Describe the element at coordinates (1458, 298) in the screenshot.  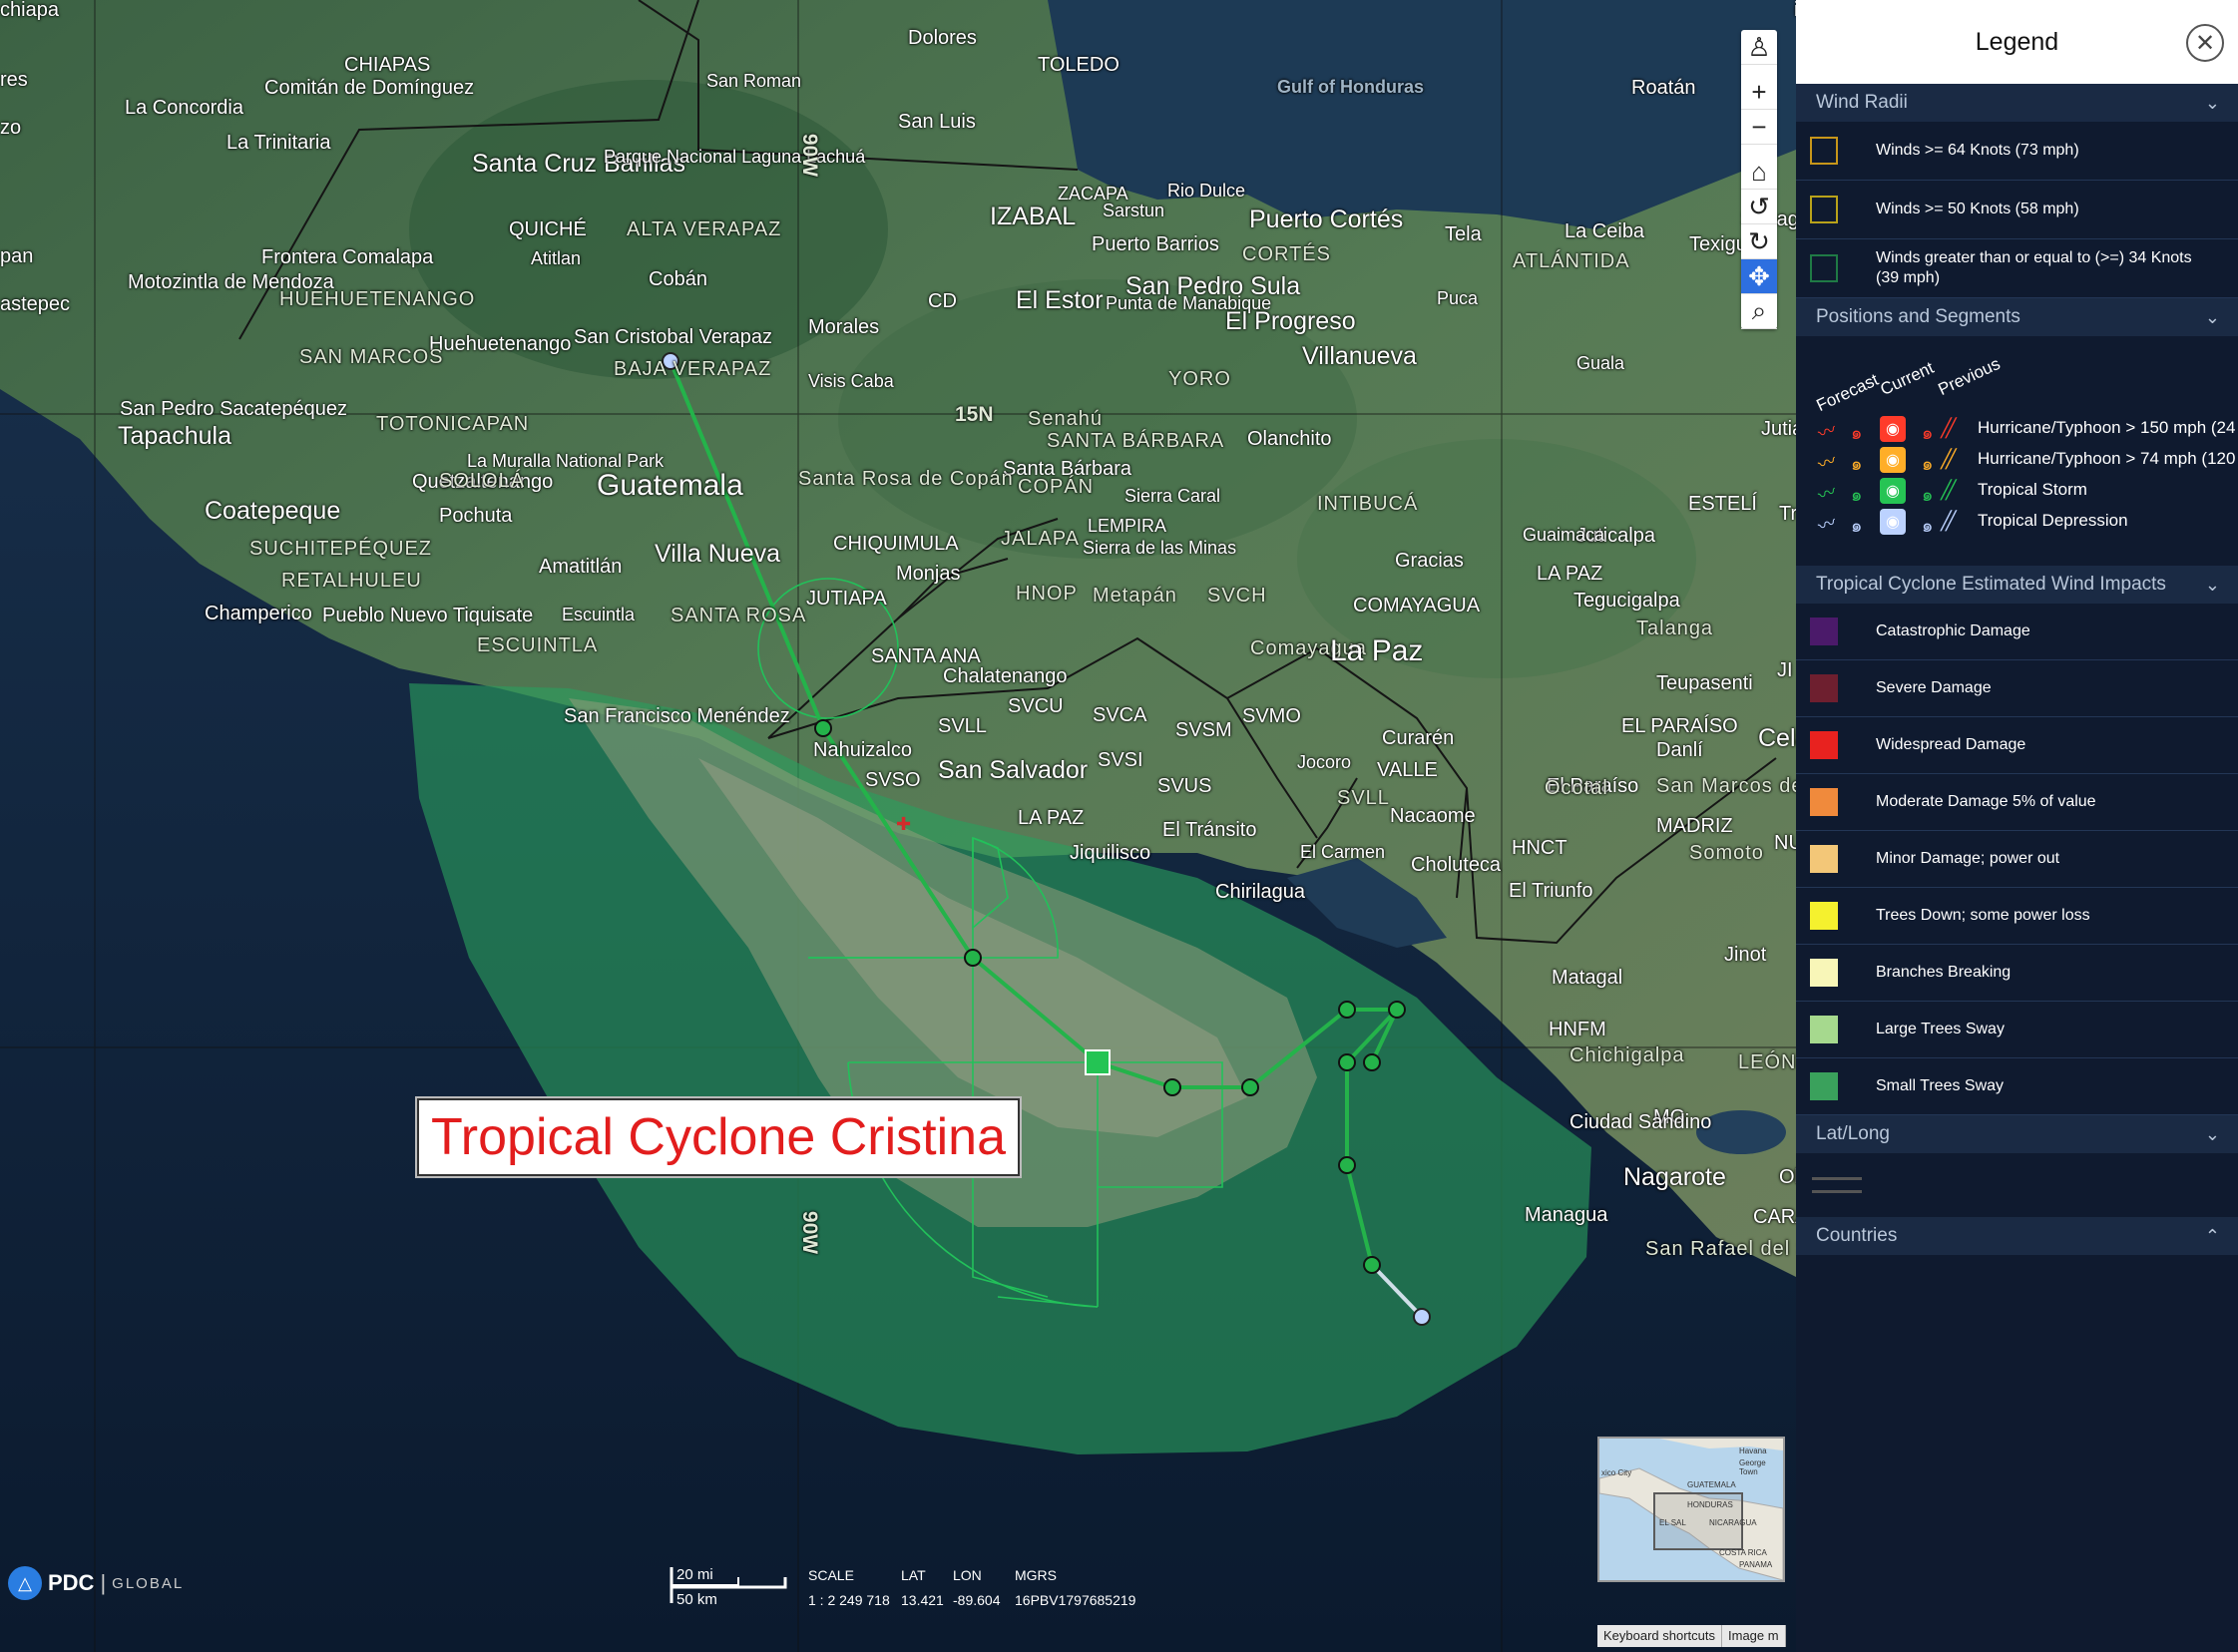
I see `place-label: Puca` at that location.